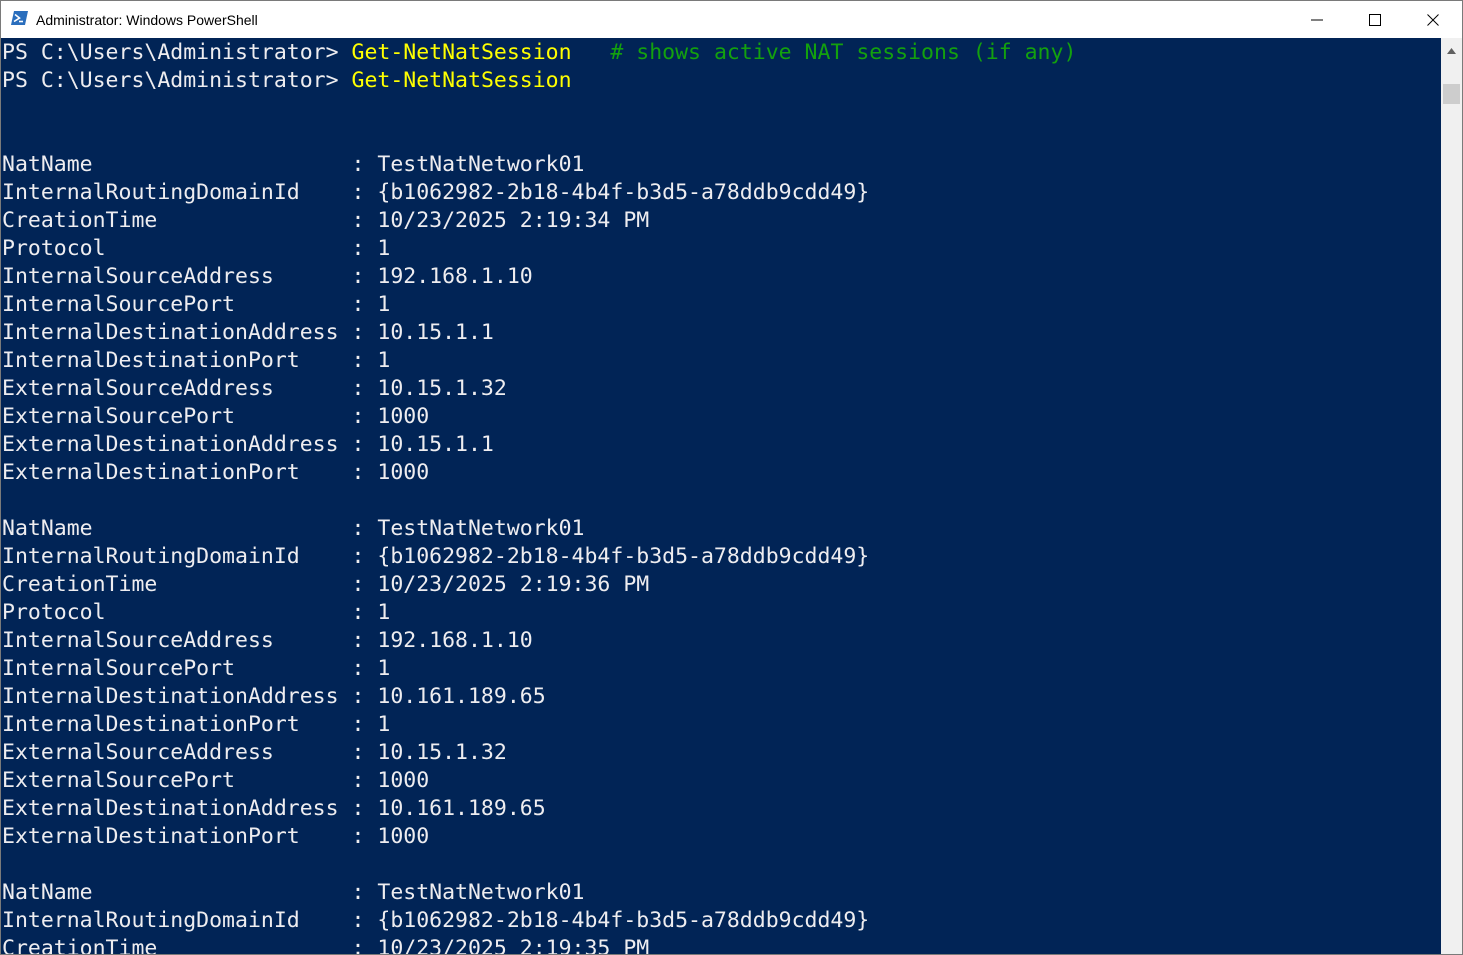 This screenshot has height=955, width=1463. I want to click on property-name: InternalDestinationAddress, so click(170, 332).